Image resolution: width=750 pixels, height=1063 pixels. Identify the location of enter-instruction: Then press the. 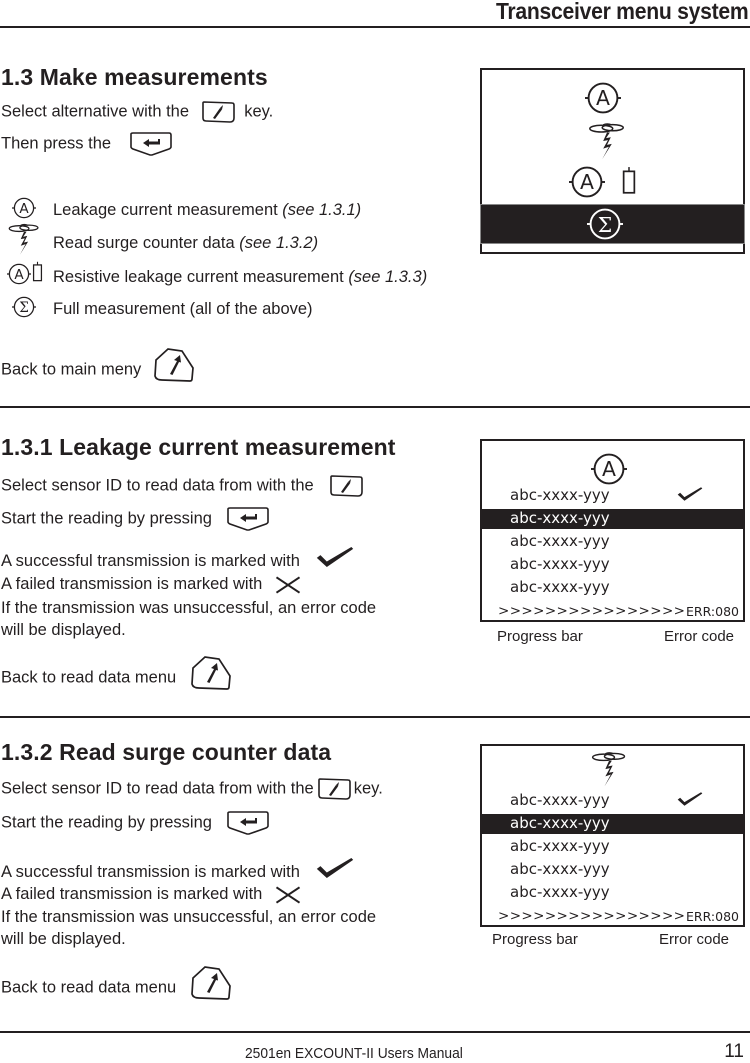
(87, 144).